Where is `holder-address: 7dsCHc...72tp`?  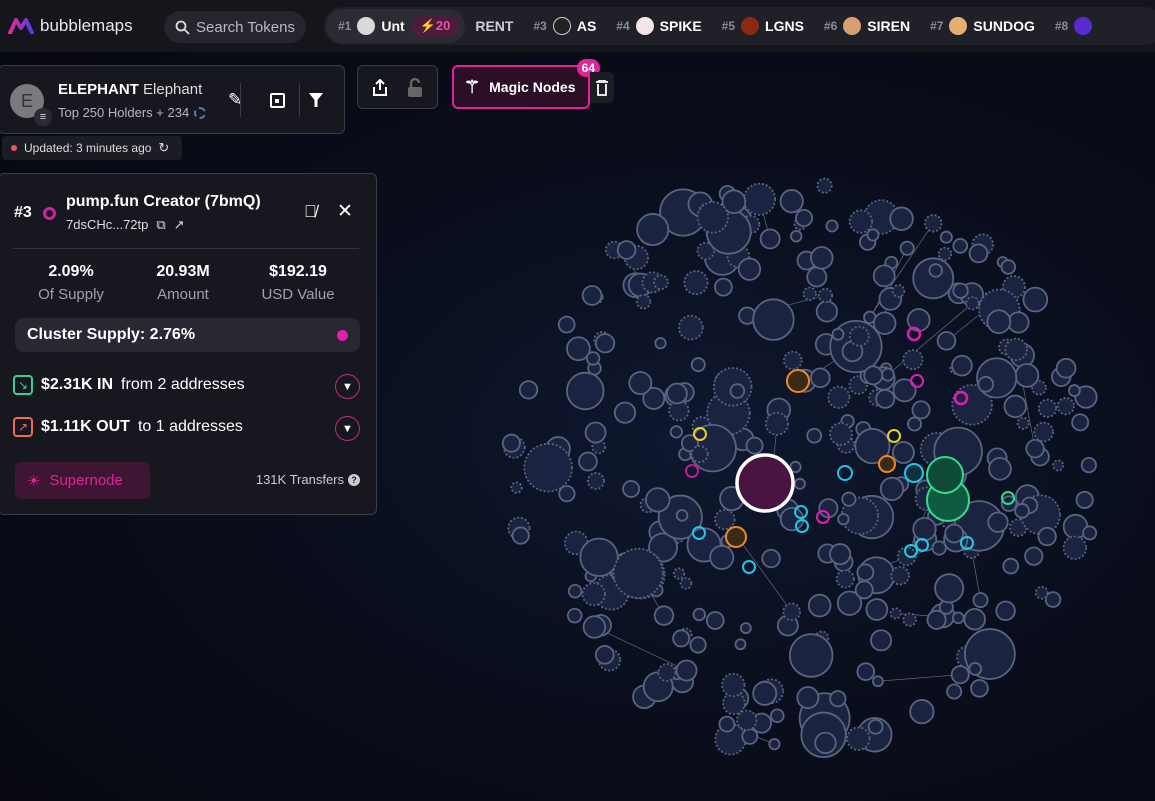 holder-address: 7dsCHc...72tp is located at coordinates (107, 225).